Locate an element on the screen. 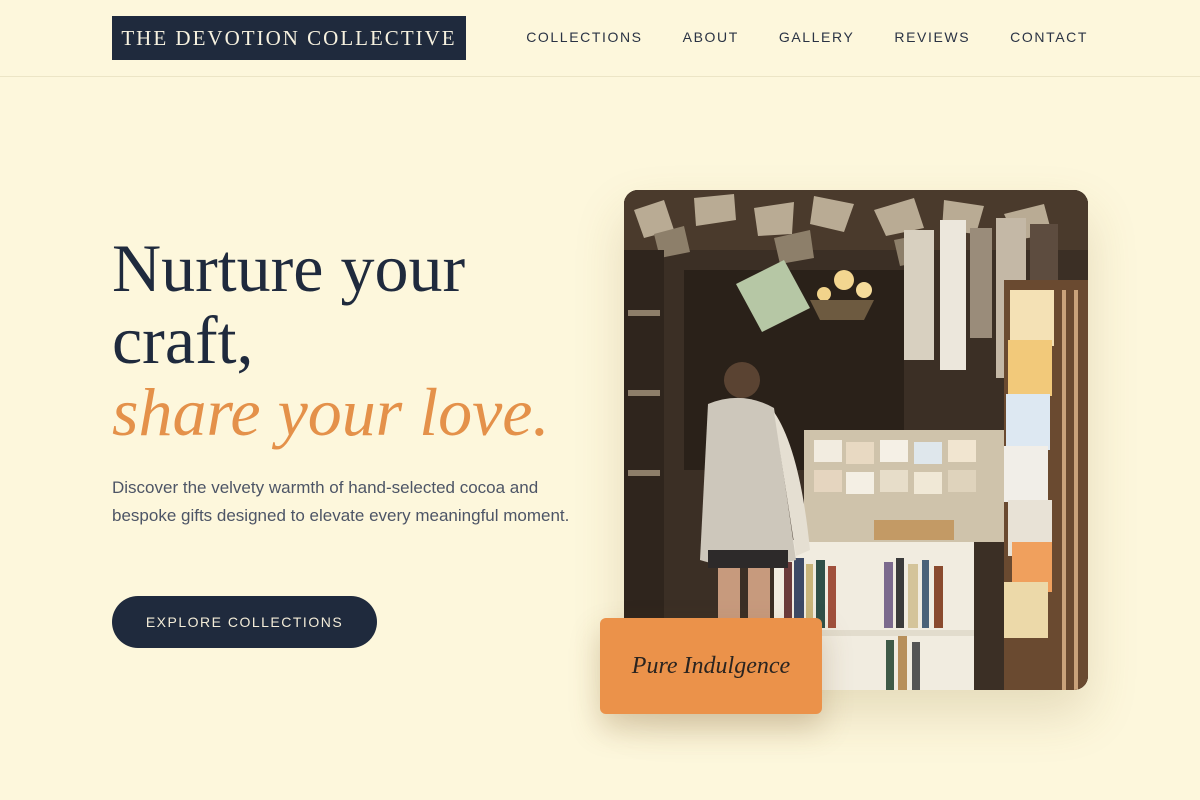 Image resolution: width=1200 pixels, height=800 pixels. nav-item-contact: CONTACT is located at coordinates (1049, 37).